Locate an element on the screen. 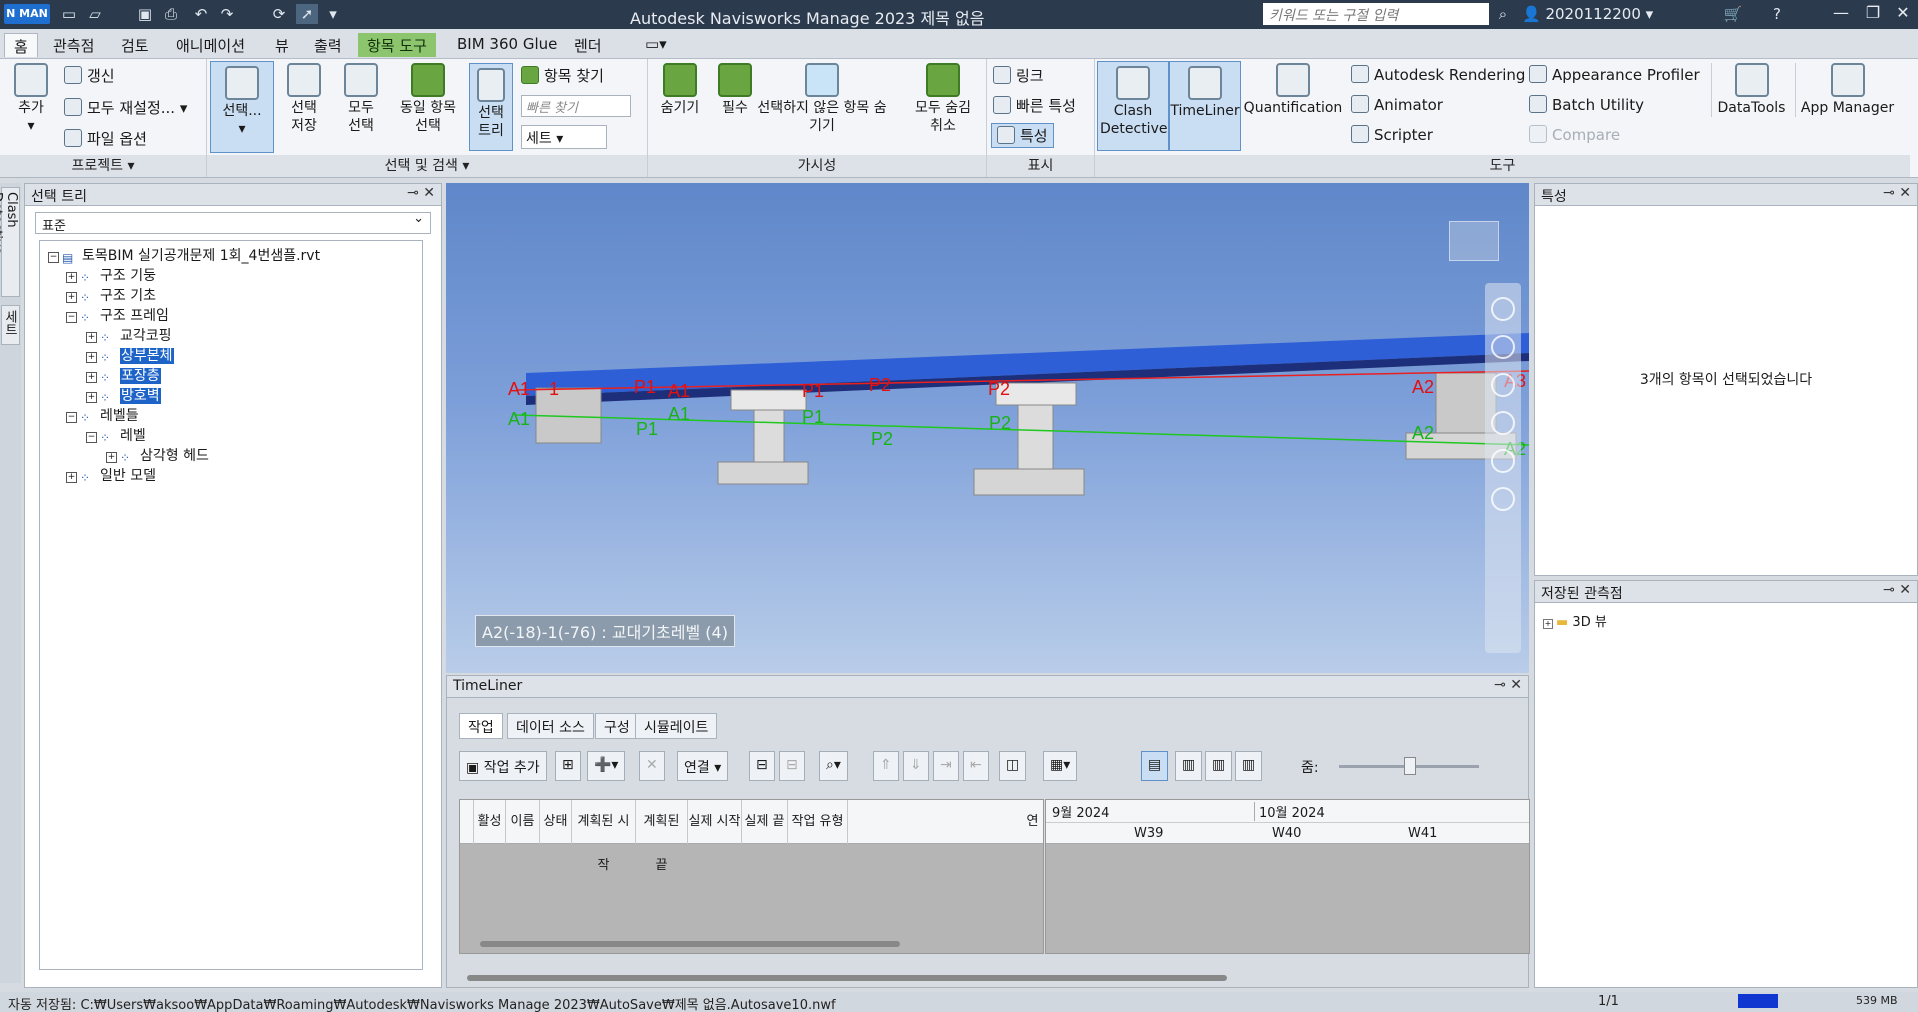  app-logo: N MAN is located at coordinates (27, 14).